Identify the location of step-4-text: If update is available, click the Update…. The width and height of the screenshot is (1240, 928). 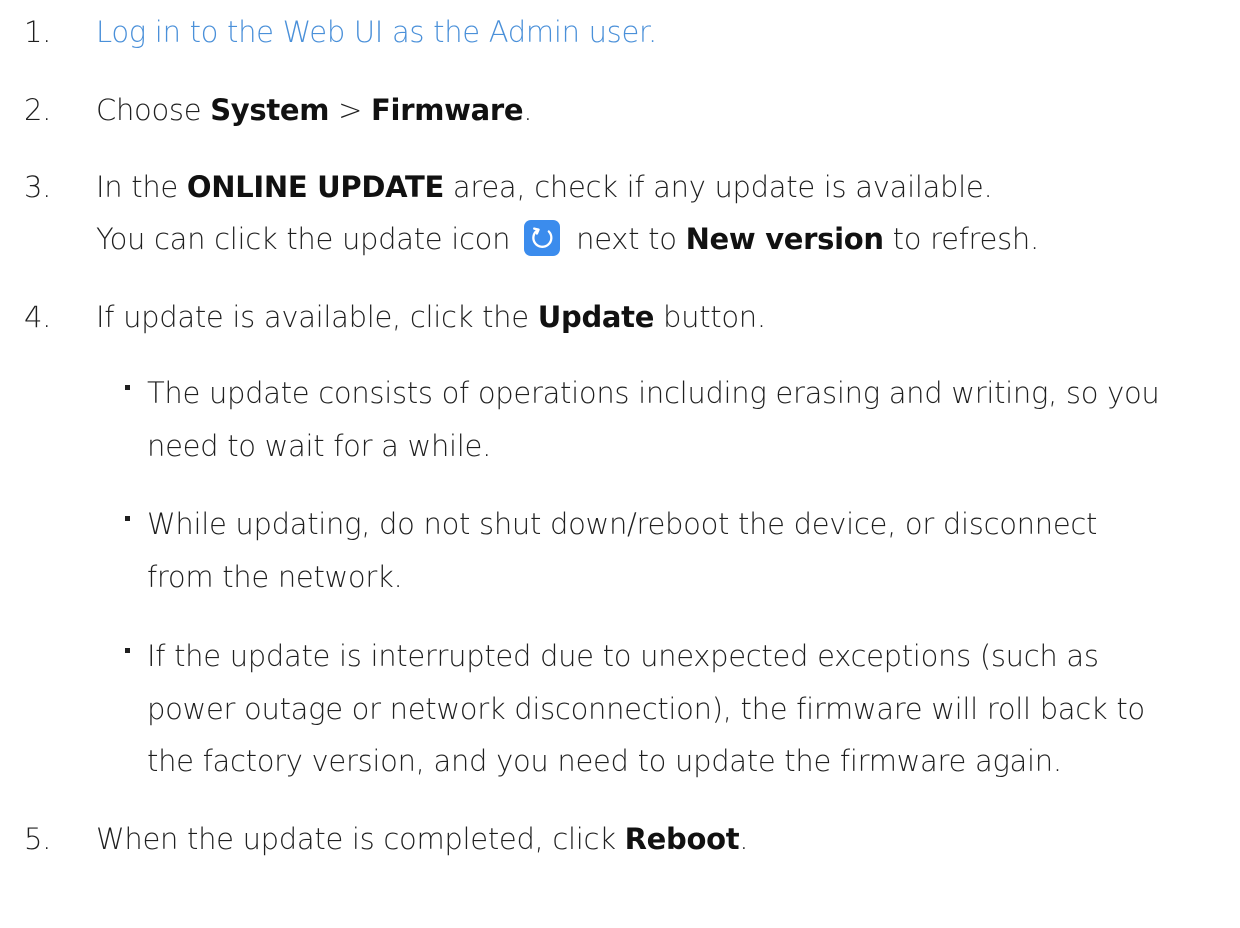
(431, 317).